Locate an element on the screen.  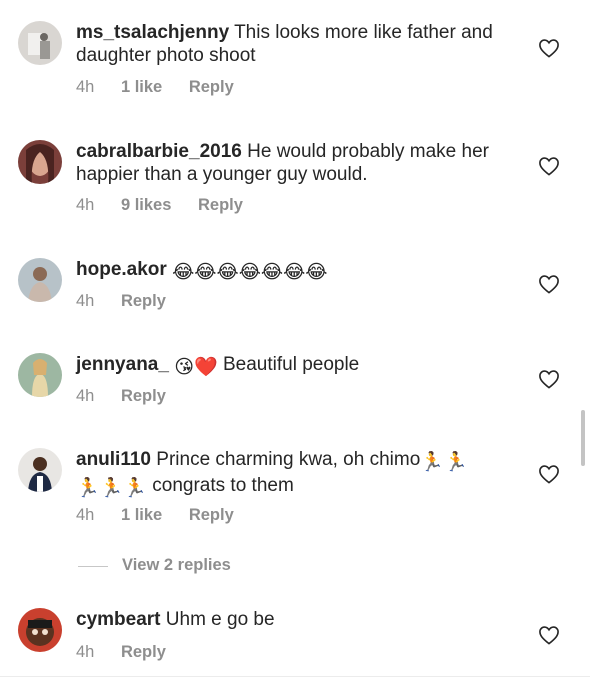
runner-emoji: 🏃🏃 is located at coordinates (444, 462).